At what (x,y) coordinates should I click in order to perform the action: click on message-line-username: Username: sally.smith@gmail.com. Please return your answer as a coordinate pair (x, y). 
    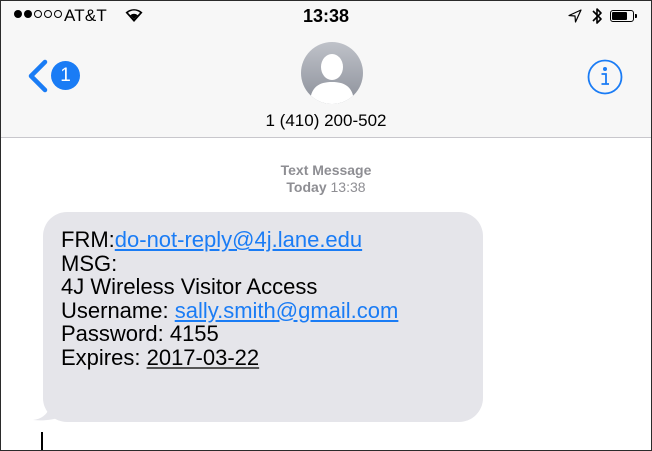
    Looking at the image, I should click on (263, 310).